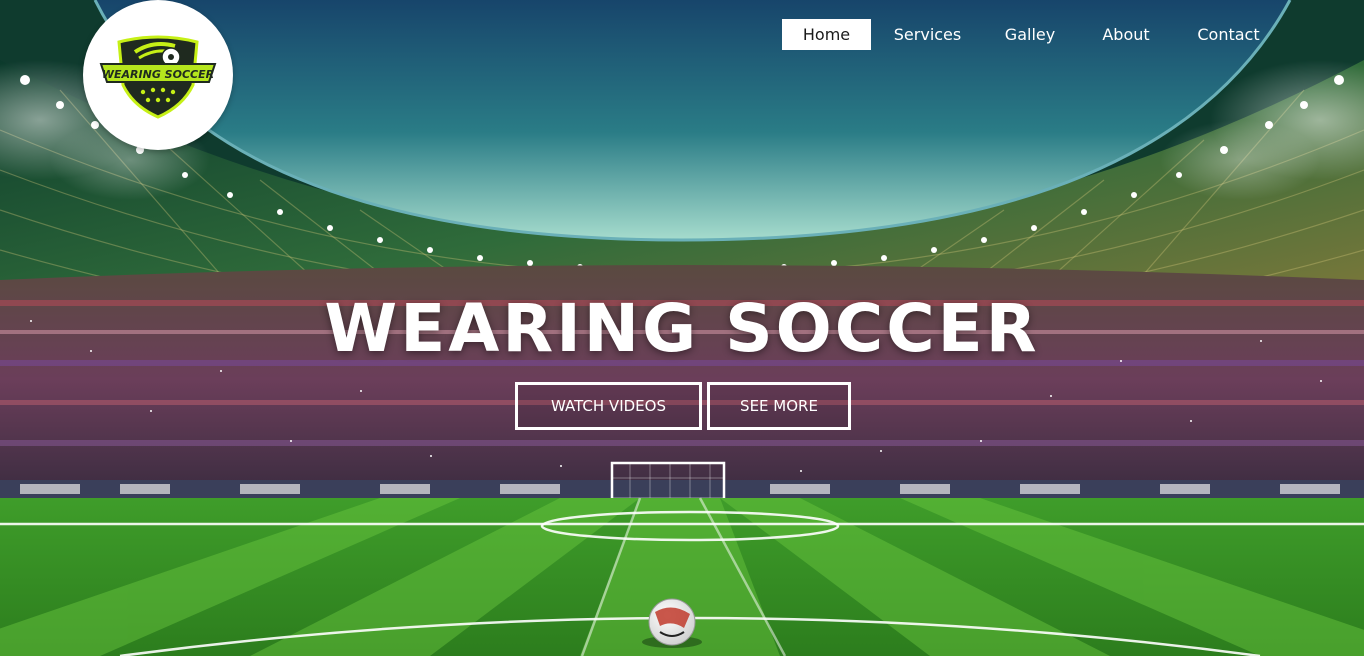 The width and height of the screenshot is (1364, 656). I want to click on nav-home: Home, so click(826, 34).